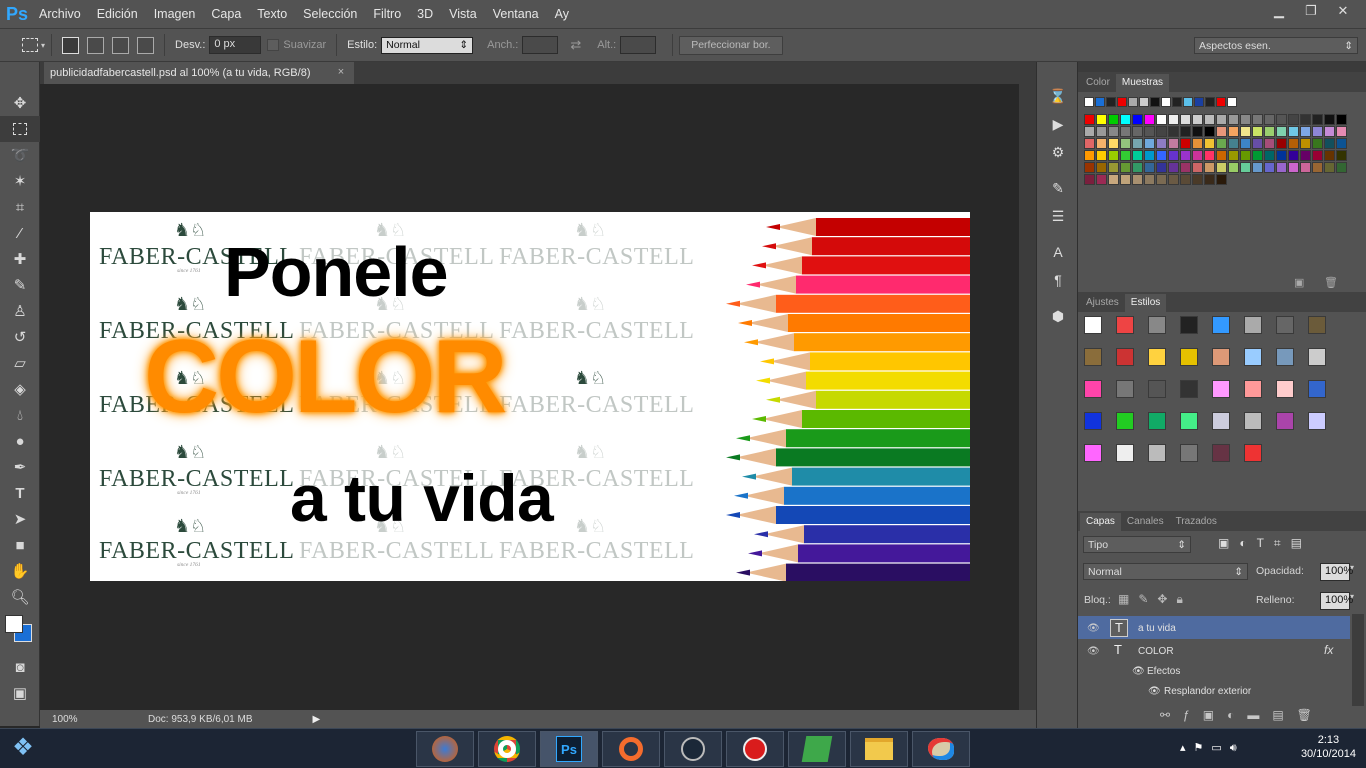 The height and width of the screenshot is (768, 1366). What do you see at coordinates (330, 14) in the screenshot?
I see `menu-seleccion: Selección` at bounding box center [330, 14].